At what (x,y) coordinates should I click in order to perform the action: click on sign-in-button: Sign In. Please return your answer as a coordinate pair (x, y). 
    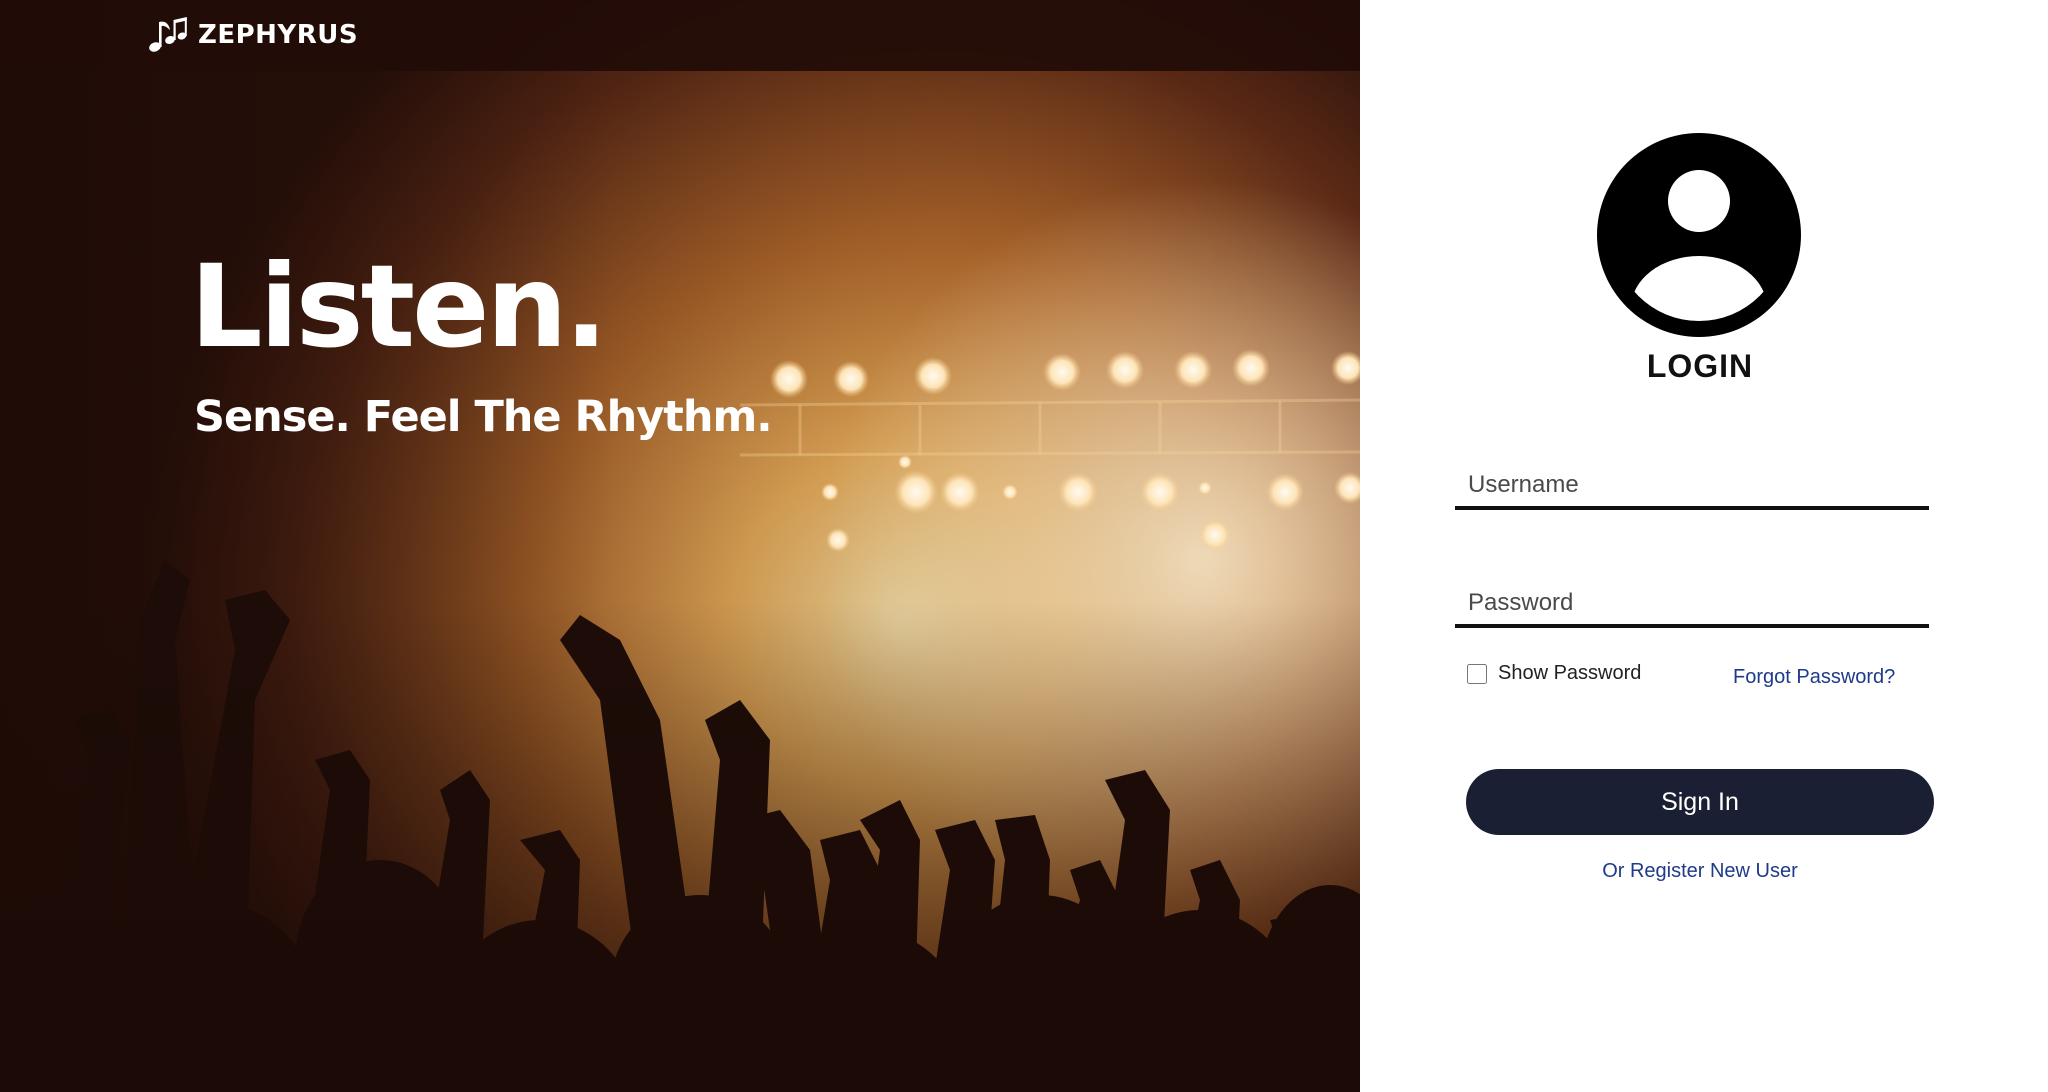
    Looking at the image, I should click on (1700, 802).